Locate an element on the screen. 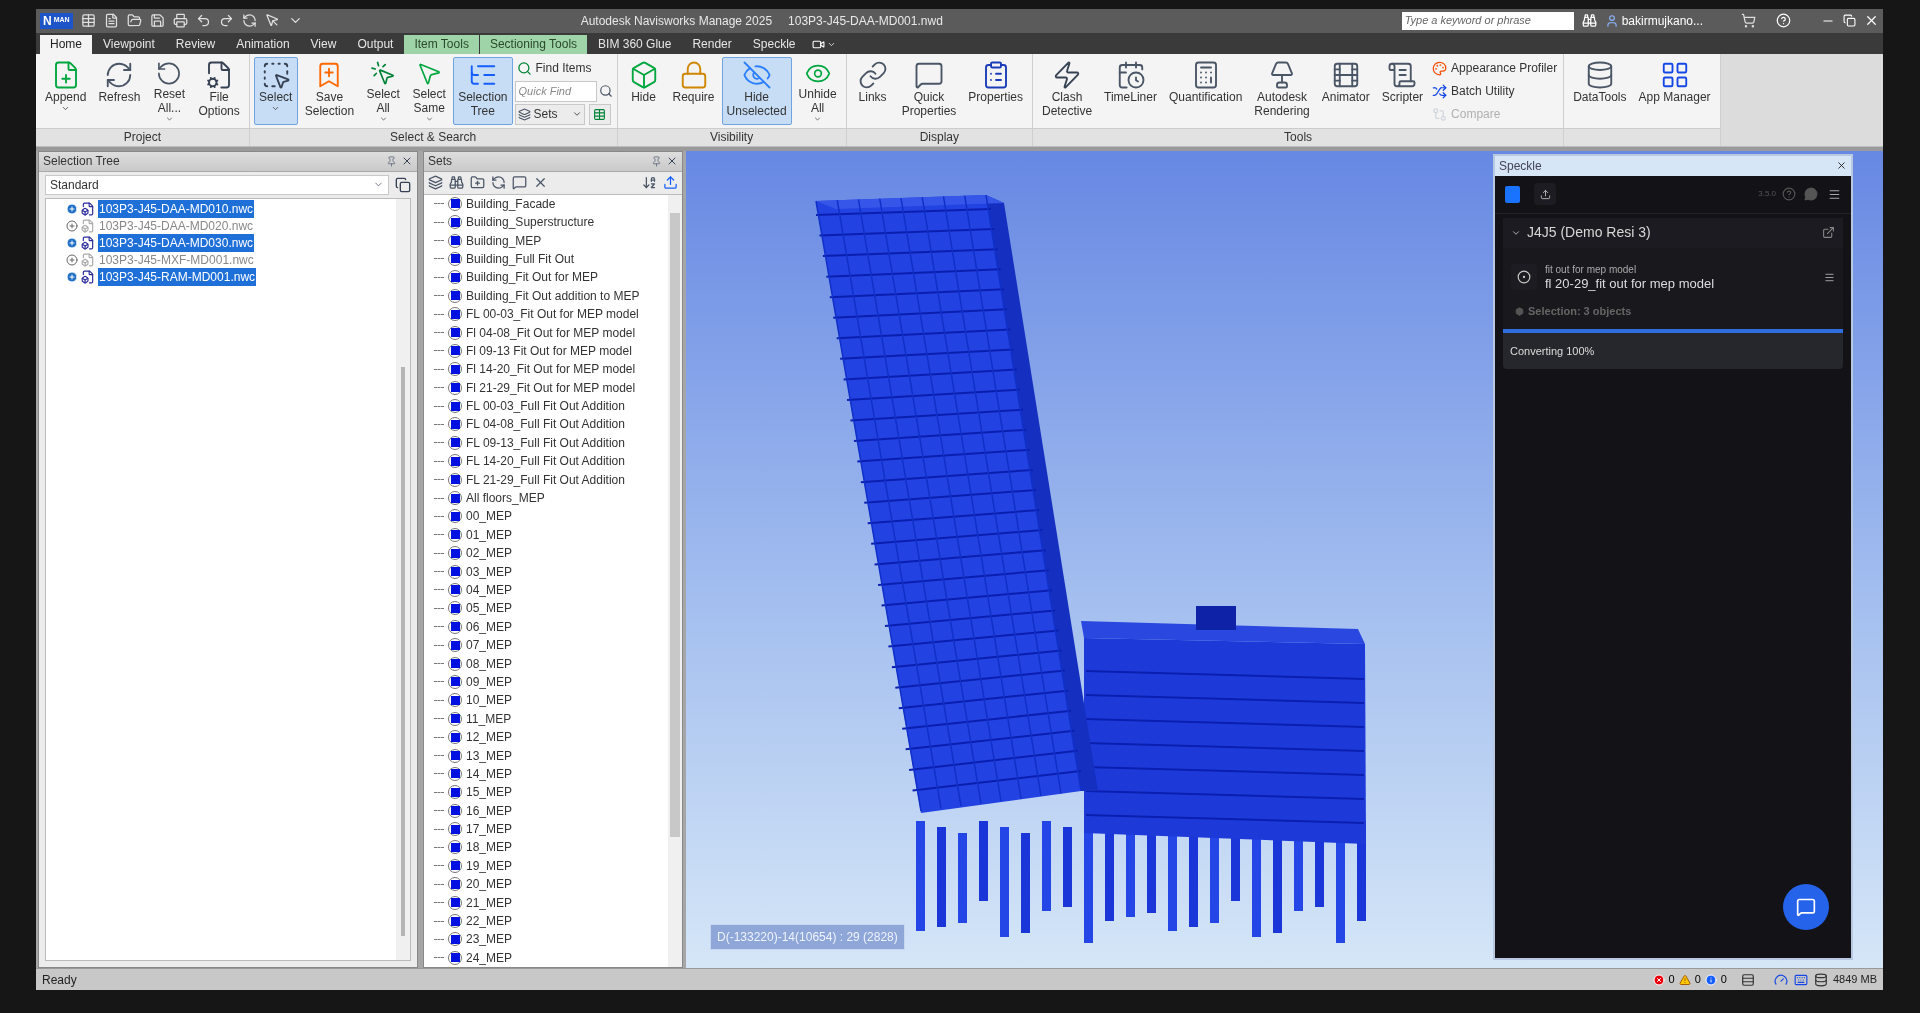 This screenshot has height=1013, width=1920. scrollbar is located at coordinates (675, 580).